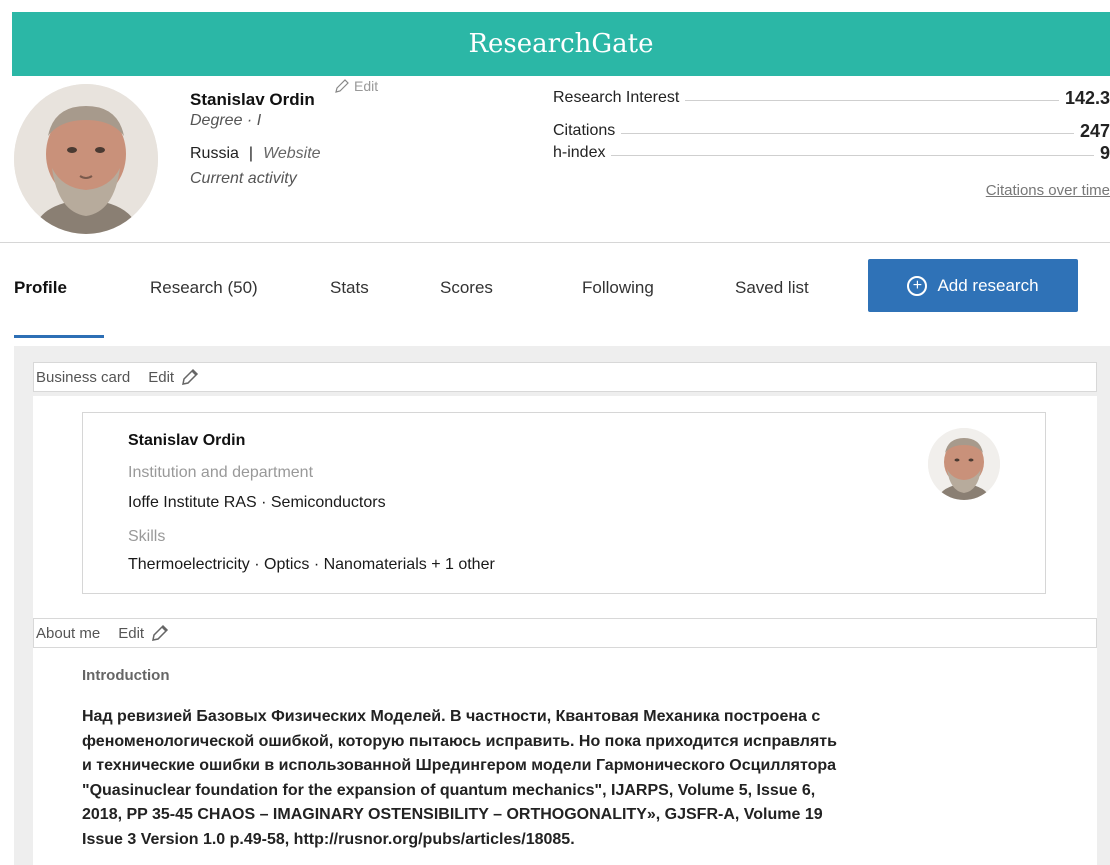 The height and width of the screenshot is (865, 1110). Describe the element at coordinates (292, 153) in the screenshot. I see `profile-website-link: Website` at that location.